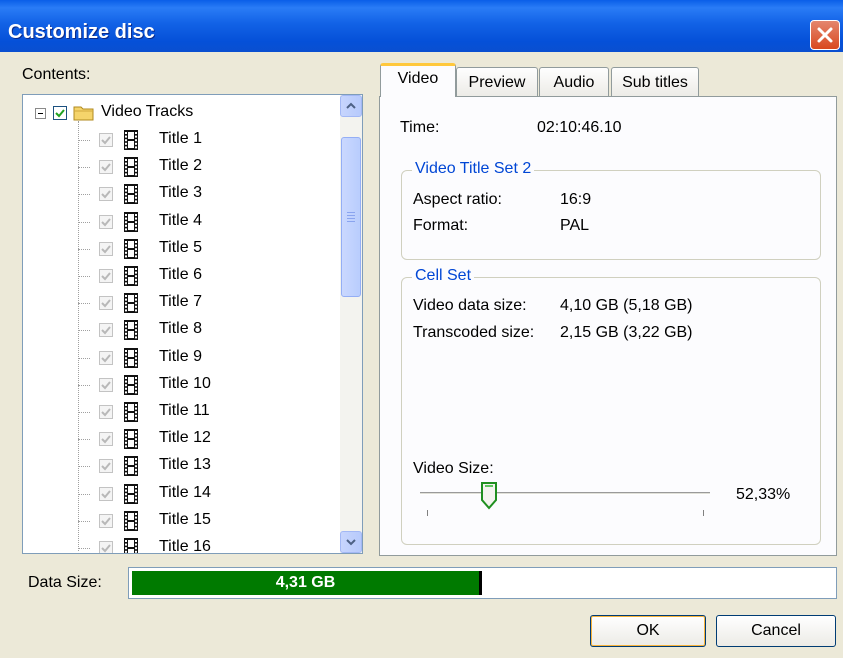 This screenshot has width=843, height=658. I want to click on tree-item: Title 11, so click(182, 411).